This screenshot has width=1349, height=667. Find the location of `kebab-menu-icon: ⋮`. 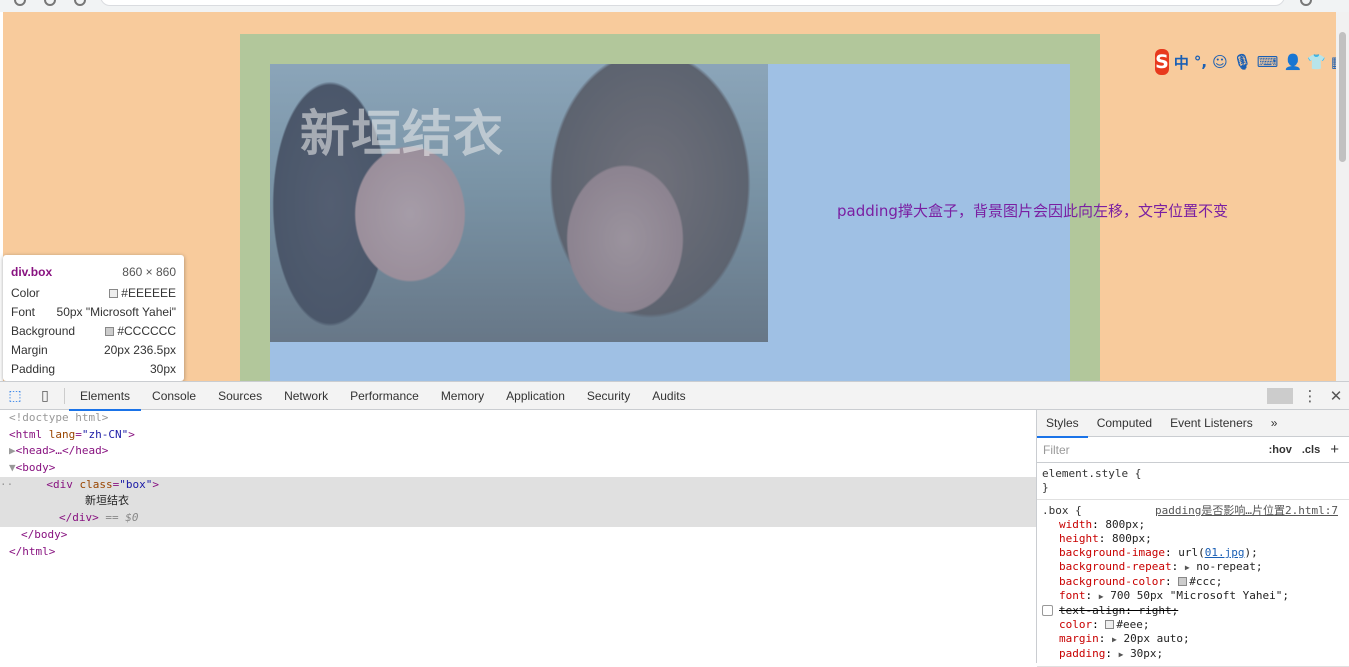

kebab-menu-icon: ⋮ is located at coordinates (1310, 396).